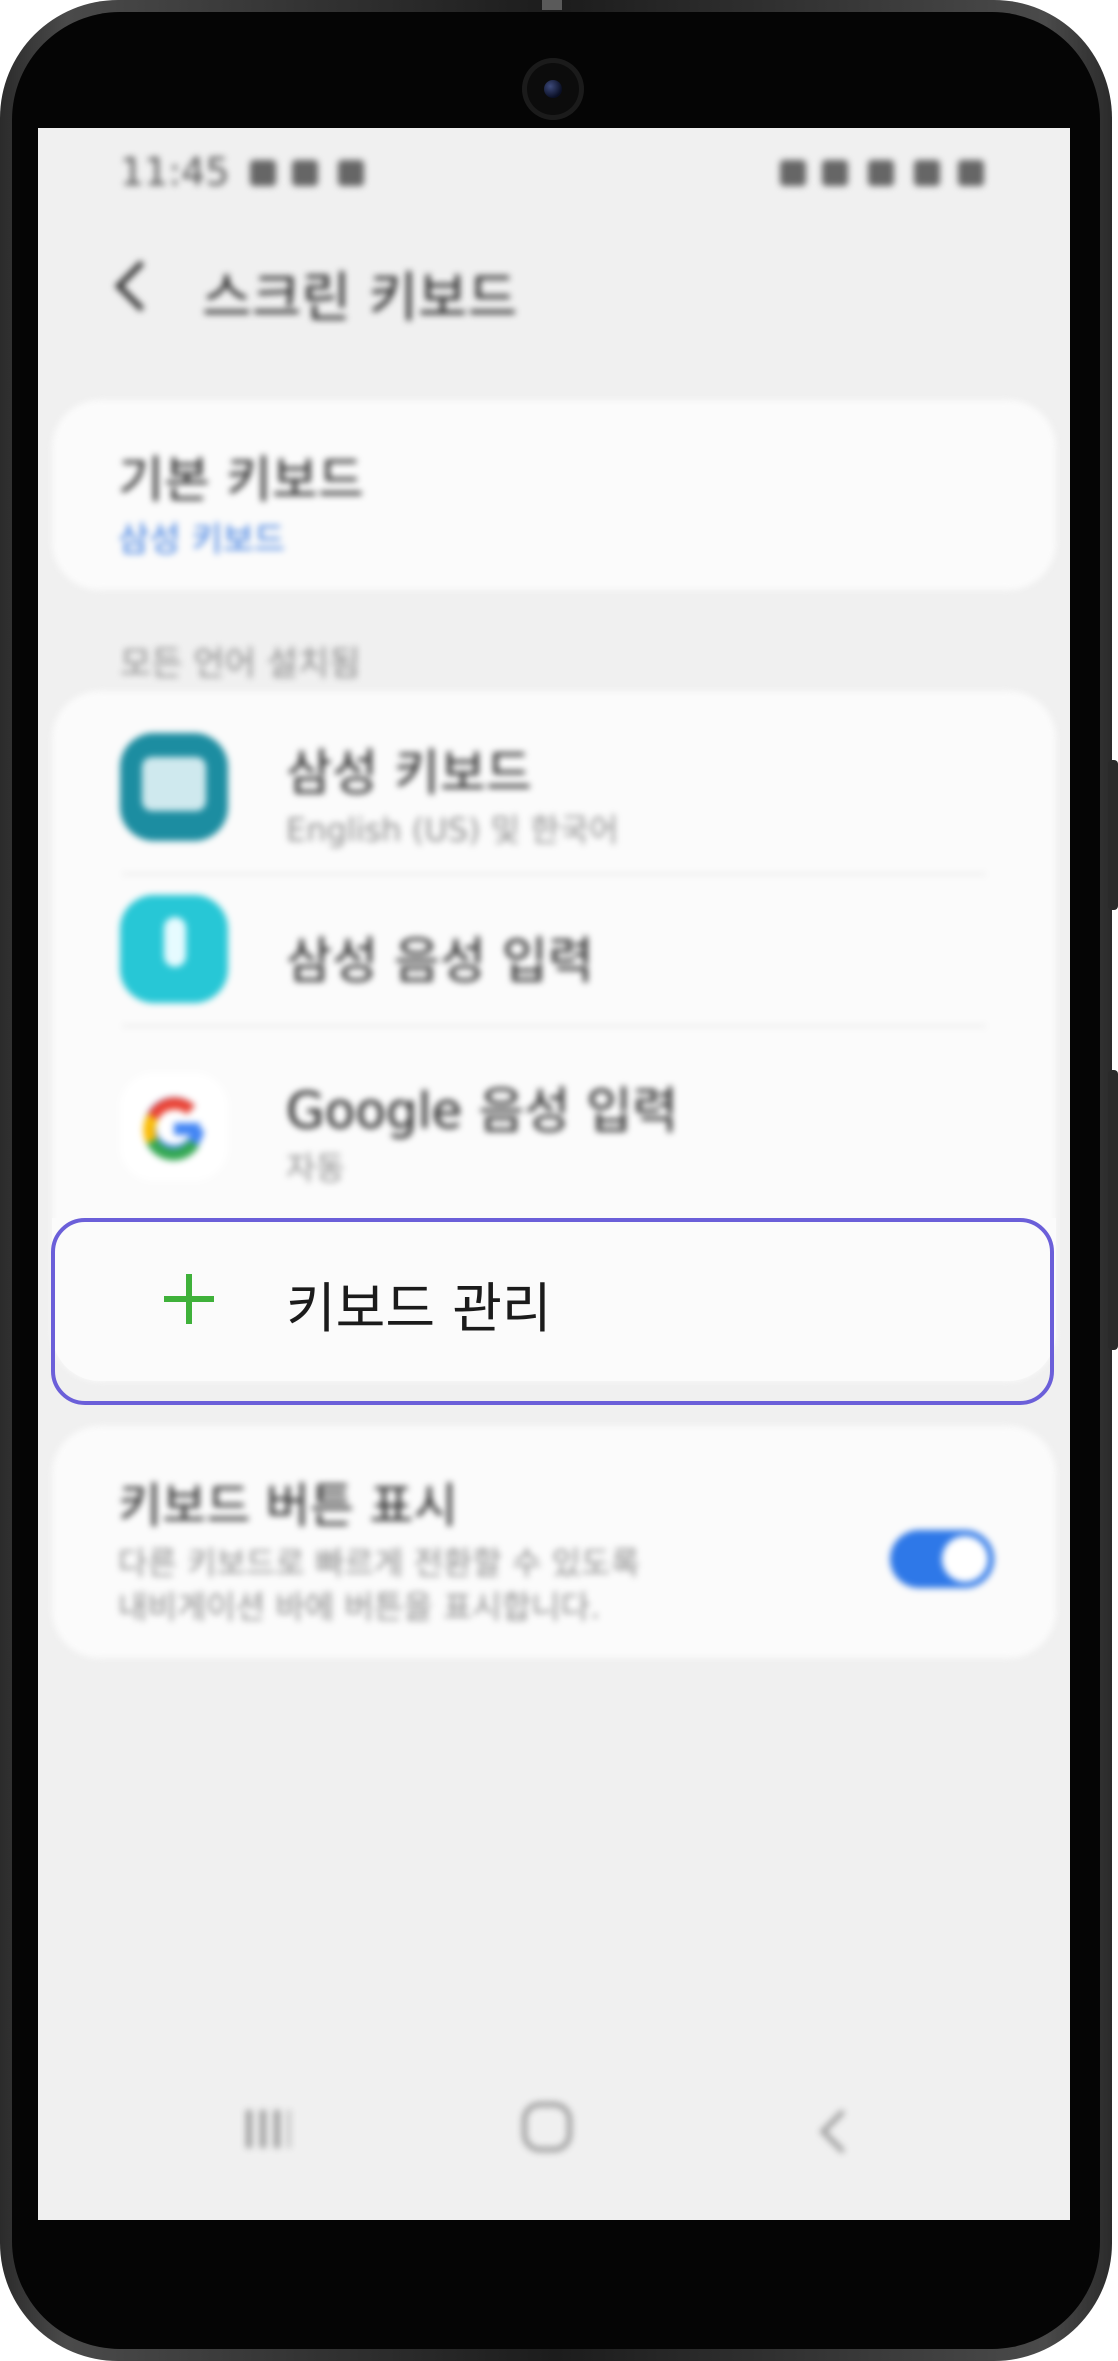 This screenshot has width=1118, height=2361. Describe the element at coordinates (174, 1127) in the screenshot. I see `google-icon` at that location.